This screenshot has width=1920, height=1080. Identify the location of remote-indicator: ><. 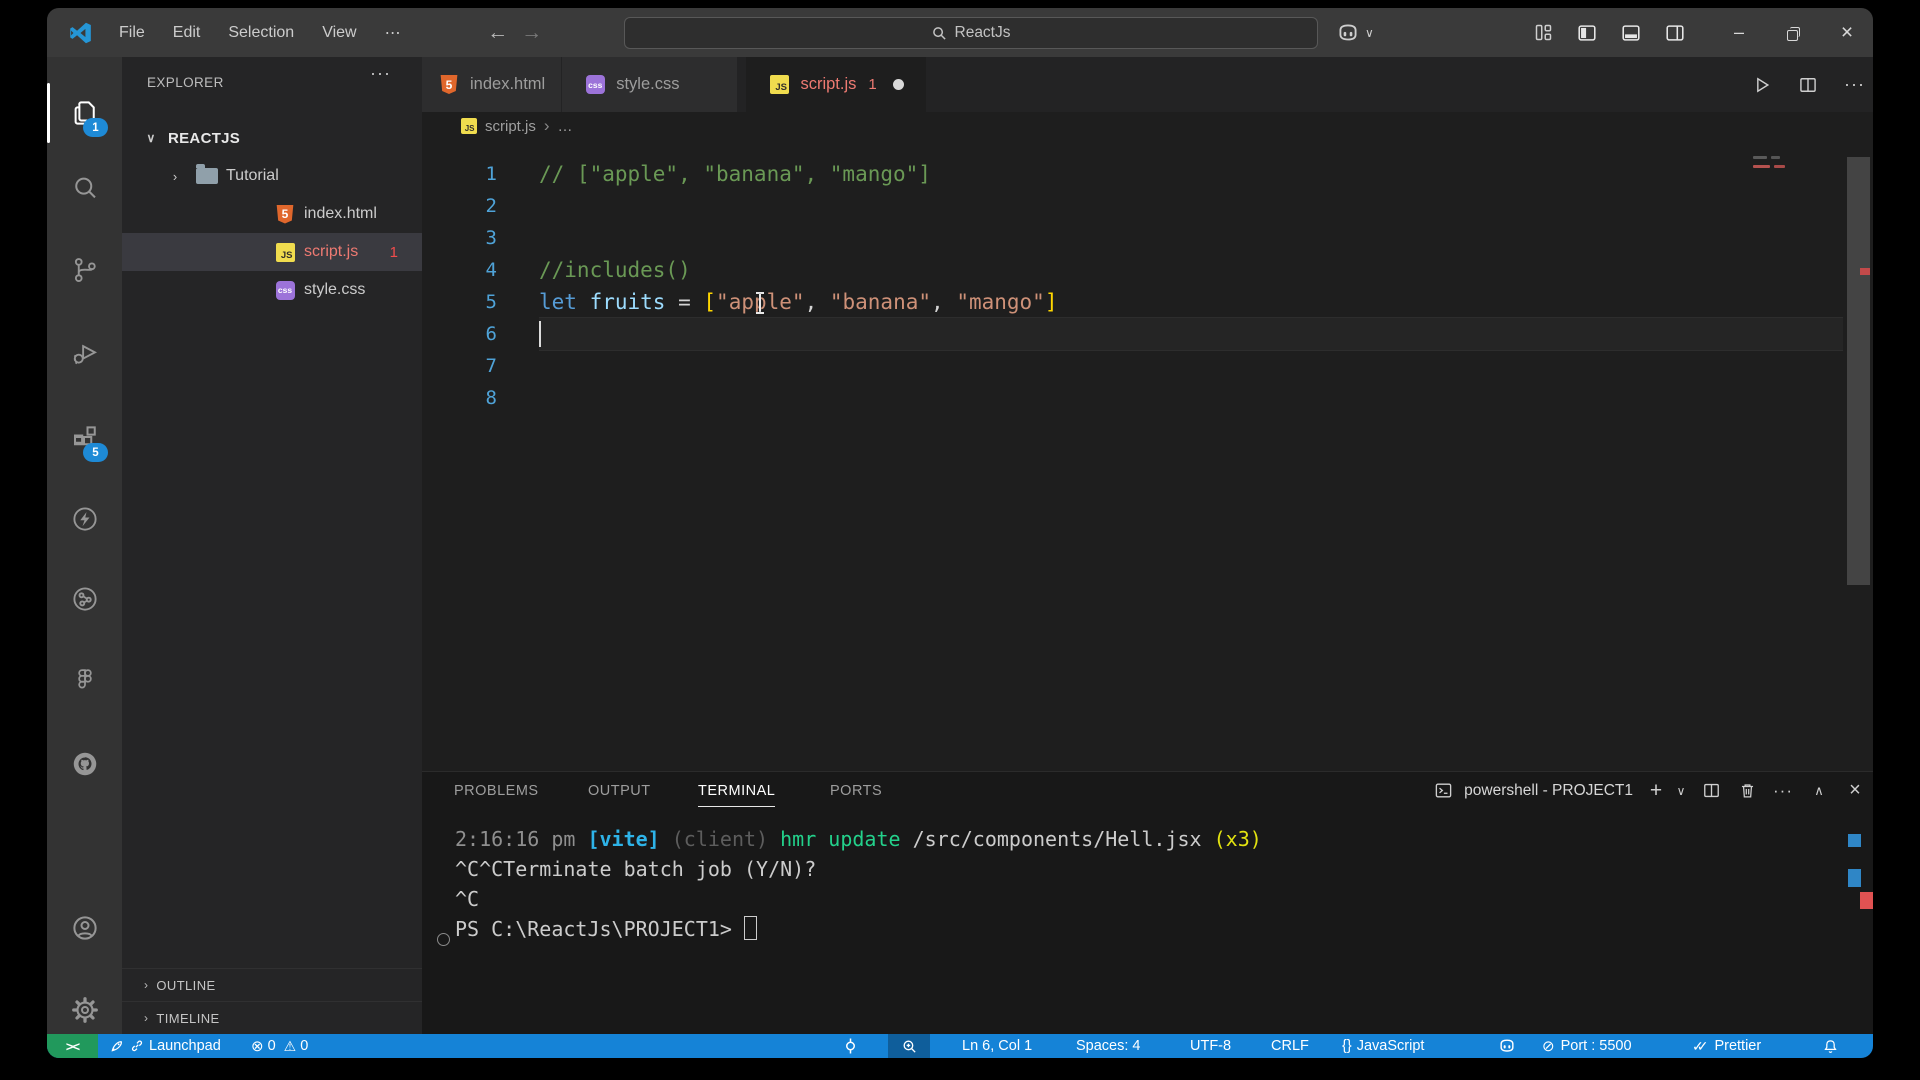
(72, 1046).